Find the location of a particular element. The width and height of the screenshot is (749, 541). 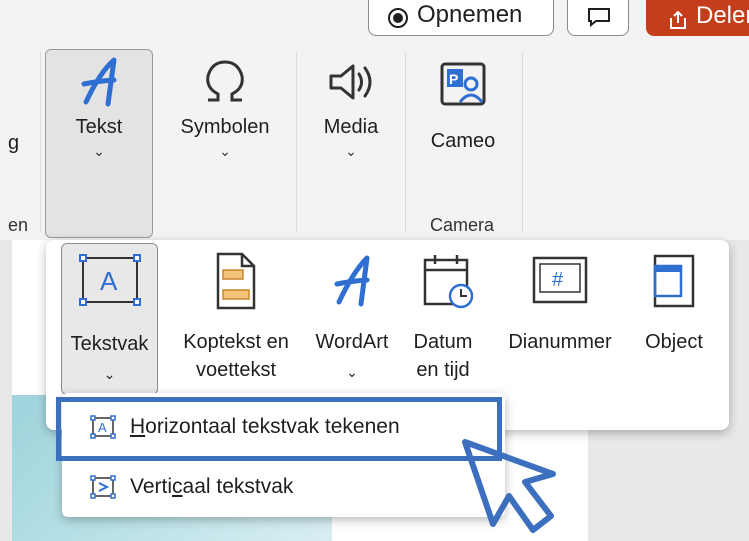

tekst-label: Tekst is located at coordinates (99, 127).